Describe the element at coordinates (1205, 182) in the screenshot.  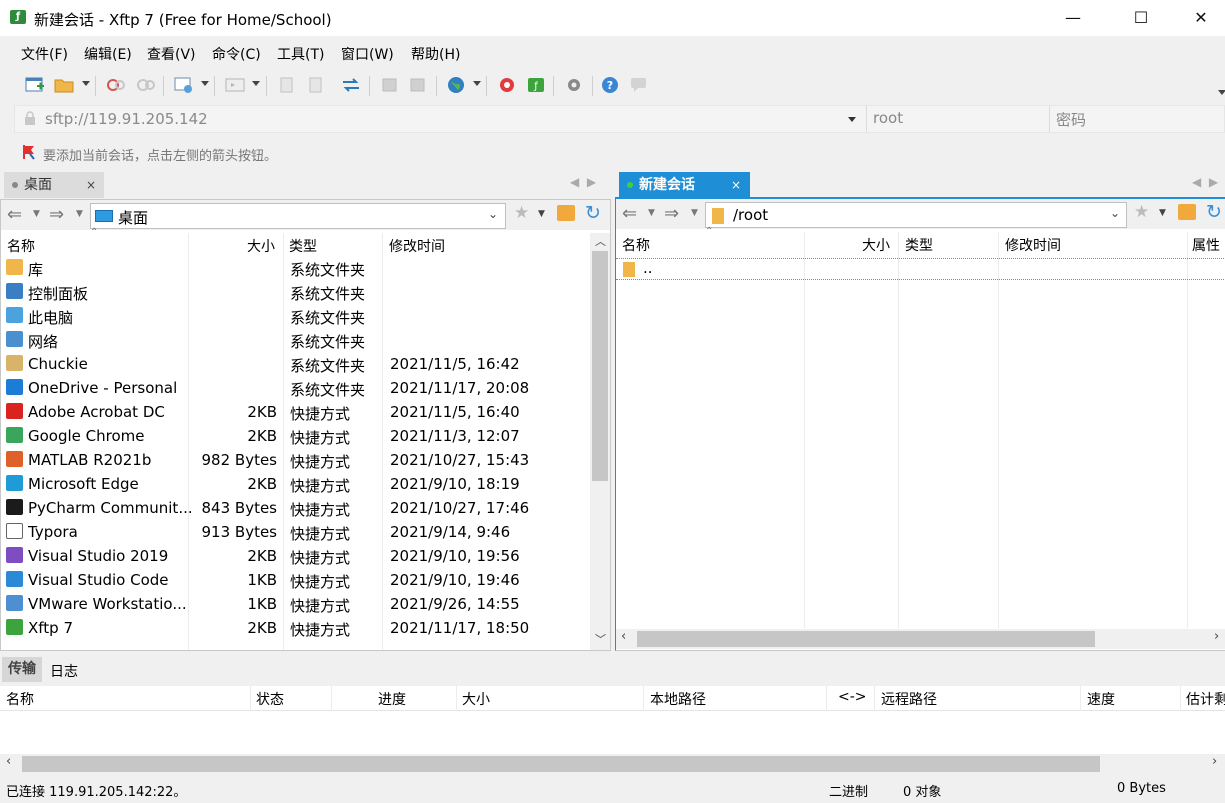
I see `right-tab-scroll-arrows: ◀ ▶` at that location.